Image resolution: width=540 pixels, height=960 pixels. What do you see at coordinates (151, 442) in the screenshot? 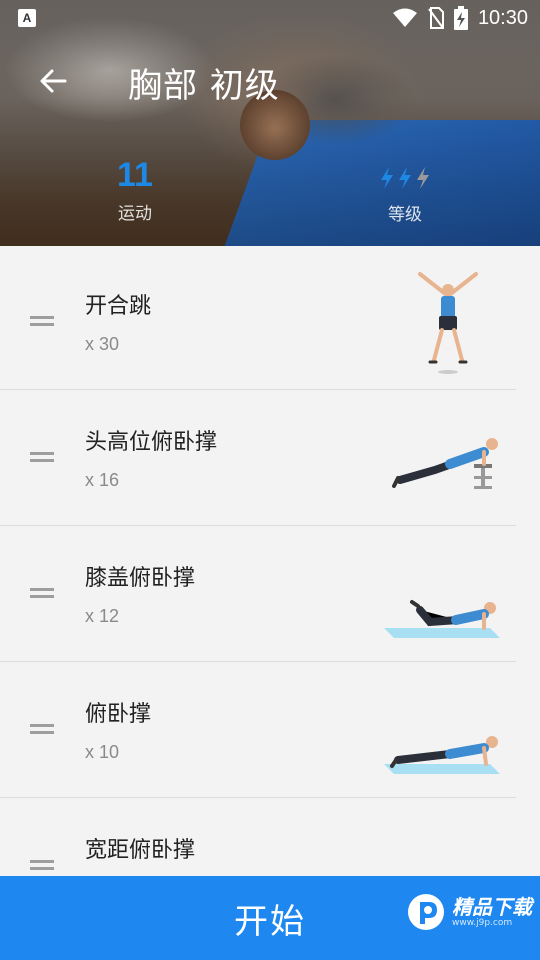
I see `exercise-name: 头高位俯卧撑` at bounding box center [151, 442].